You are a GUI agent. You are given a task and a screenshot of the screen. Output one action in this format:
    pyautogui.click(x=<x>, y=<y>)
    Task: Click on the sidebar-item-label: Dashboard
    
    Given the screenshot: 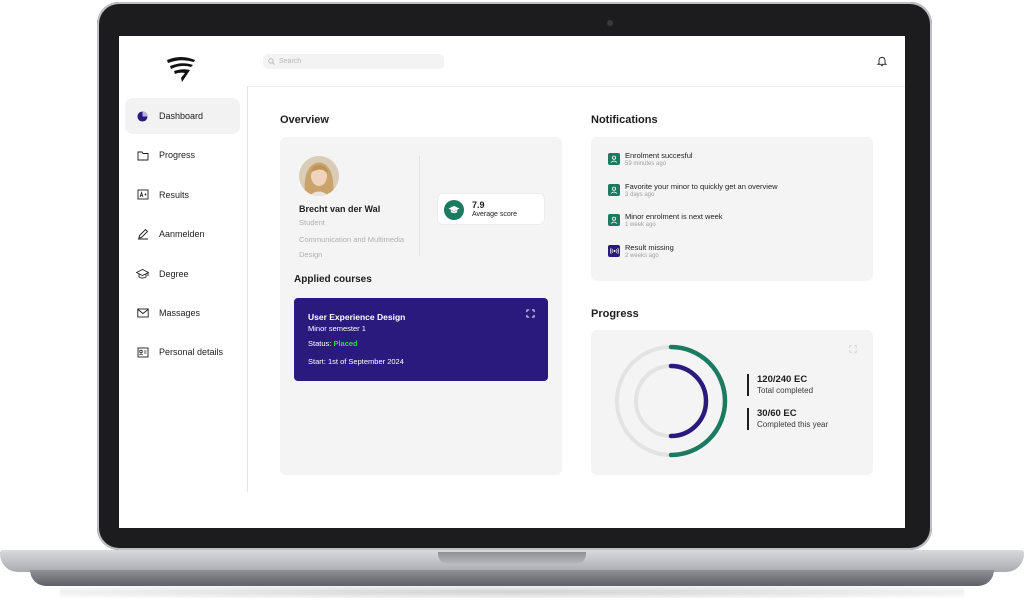 What is the action you would take?
    pyautogui.click(x=181, y=116)
    